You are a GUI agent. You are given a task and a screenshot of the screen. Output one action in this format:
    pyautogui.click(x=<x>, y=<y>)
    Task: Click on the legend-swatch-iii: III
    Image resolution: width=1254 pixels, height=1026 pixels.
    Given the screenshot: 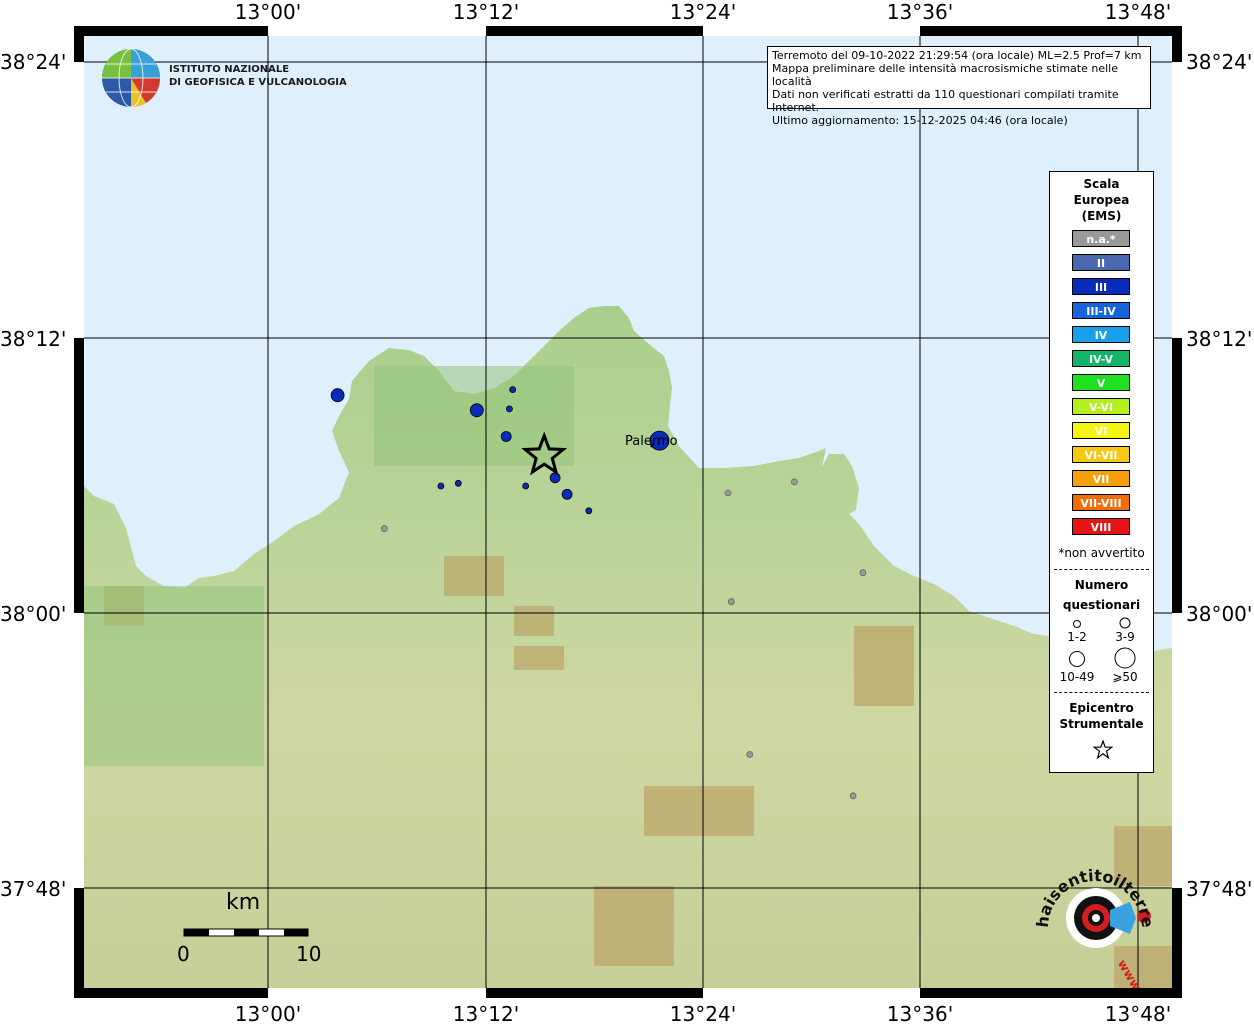 What is the action you would take?
    pyautogui.click(x=1101, y=286)
    